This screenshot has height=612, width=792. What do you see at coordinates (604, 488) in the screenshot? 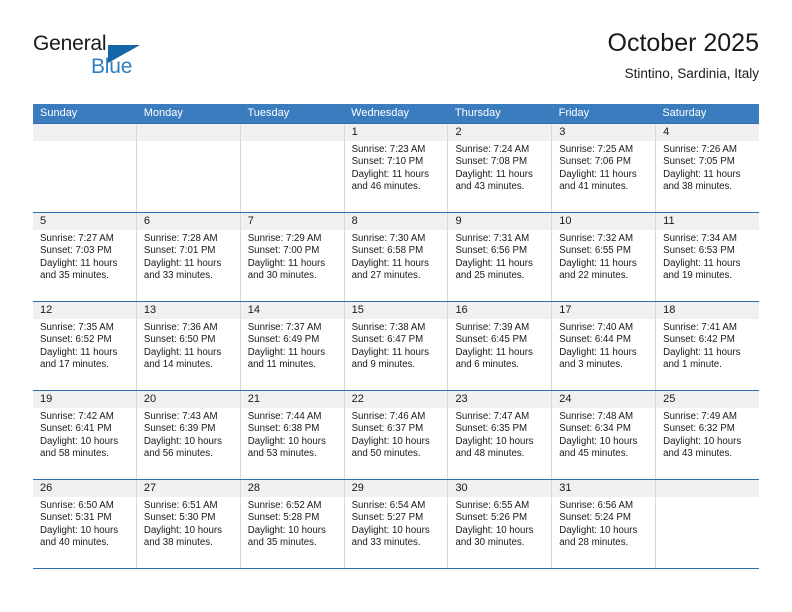
I see `day-number: 31` at bounding box center [604, 488].